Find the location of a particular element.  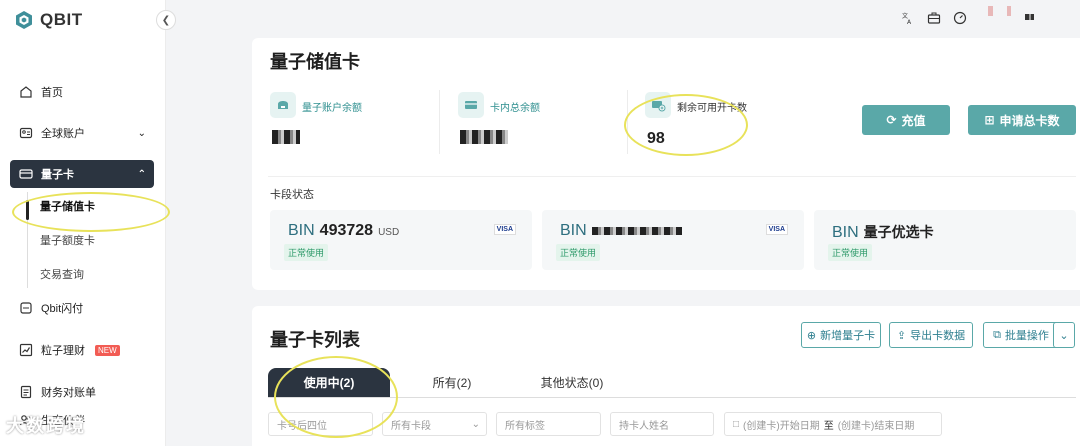

briefcase-icon is located at coordinates (934, 18).